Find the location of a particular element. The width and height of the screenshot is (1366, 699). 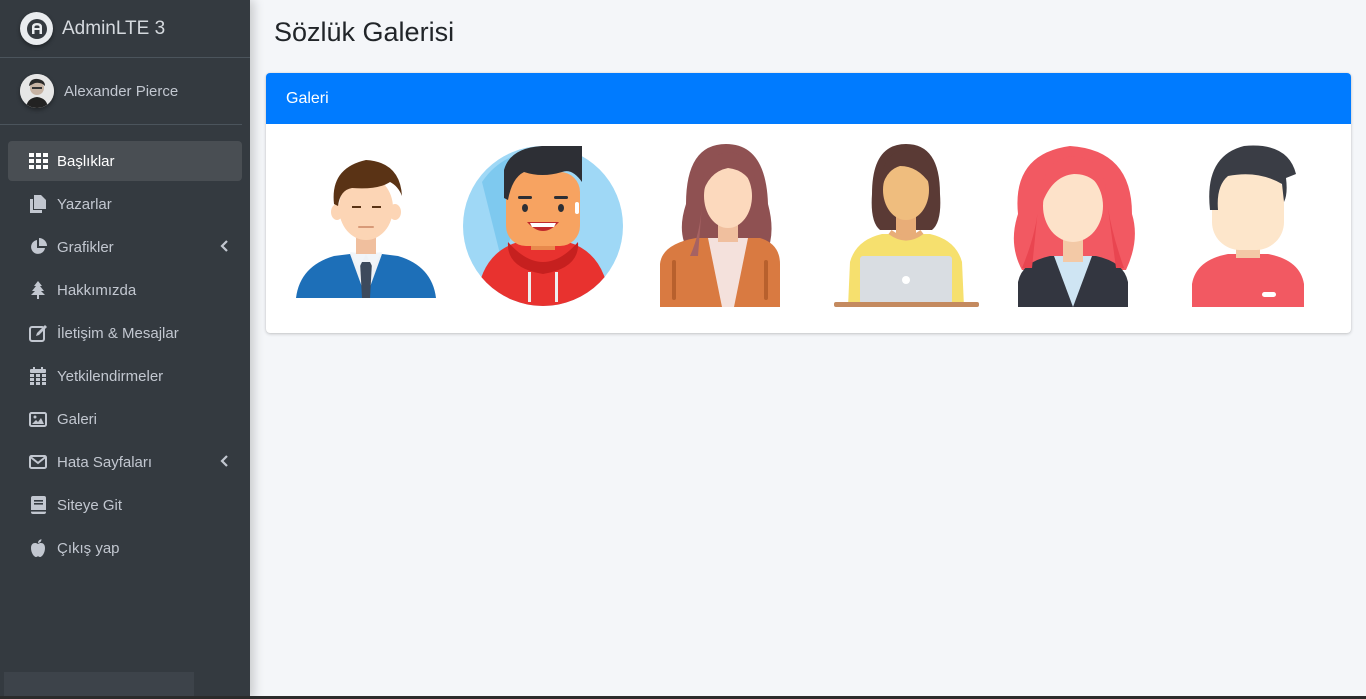

card-title: Galeri is located at coordinates (307, 98).